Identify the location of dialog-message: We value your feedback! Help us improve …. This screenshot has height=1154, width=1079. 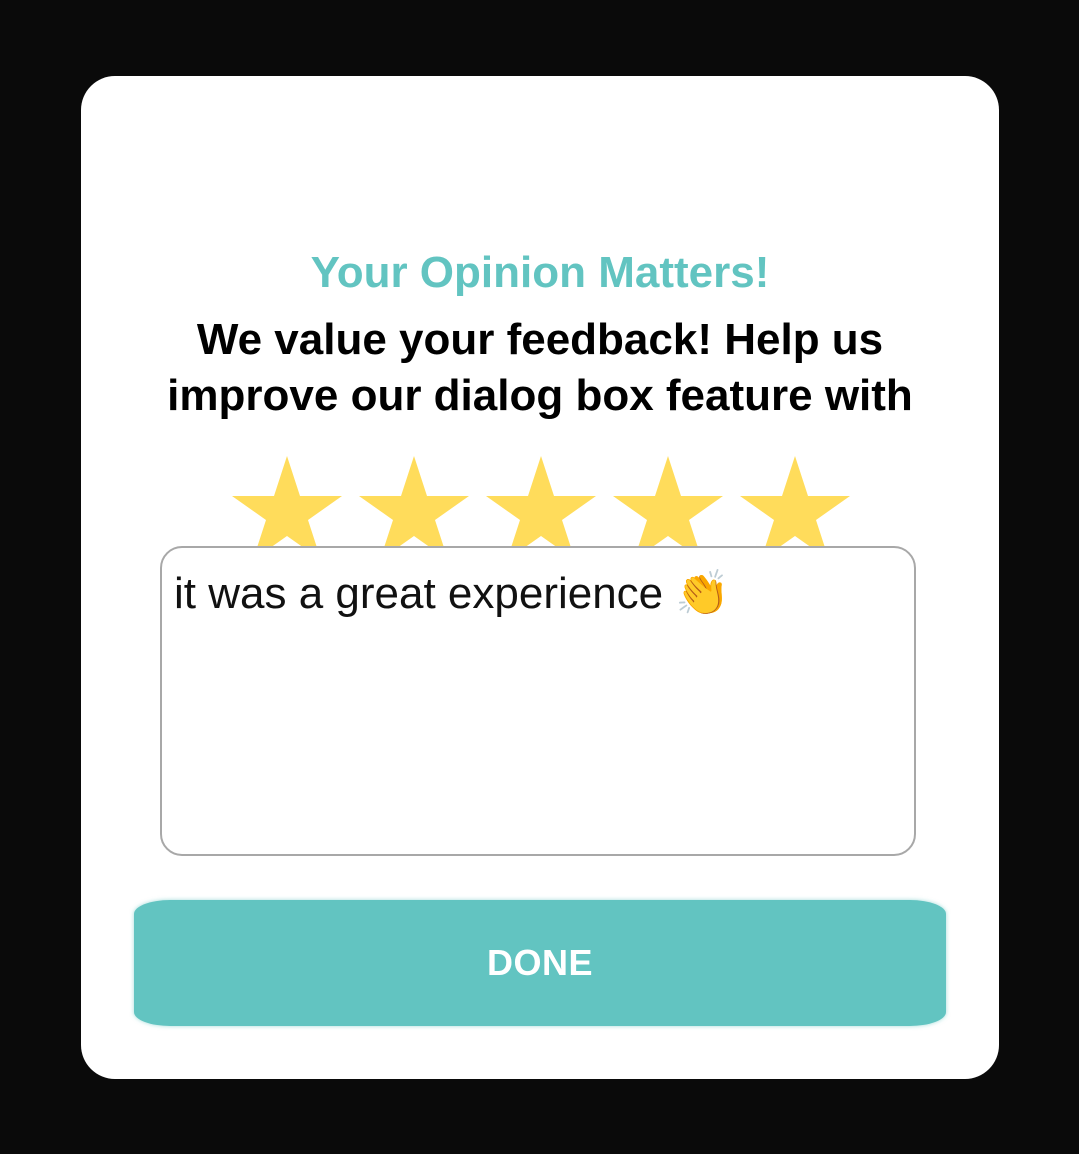
(540, 367).